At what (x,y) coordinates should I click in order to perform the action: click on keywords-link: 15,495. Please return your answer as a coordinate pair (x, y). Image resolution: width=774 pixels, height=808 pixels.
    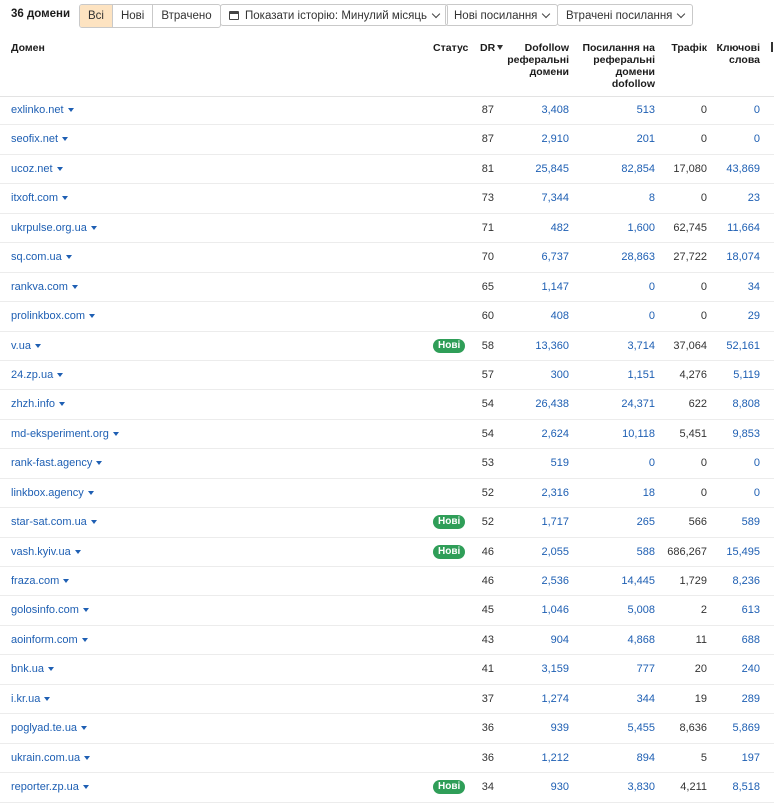
    Looking at the image, I should click on (737, 552).